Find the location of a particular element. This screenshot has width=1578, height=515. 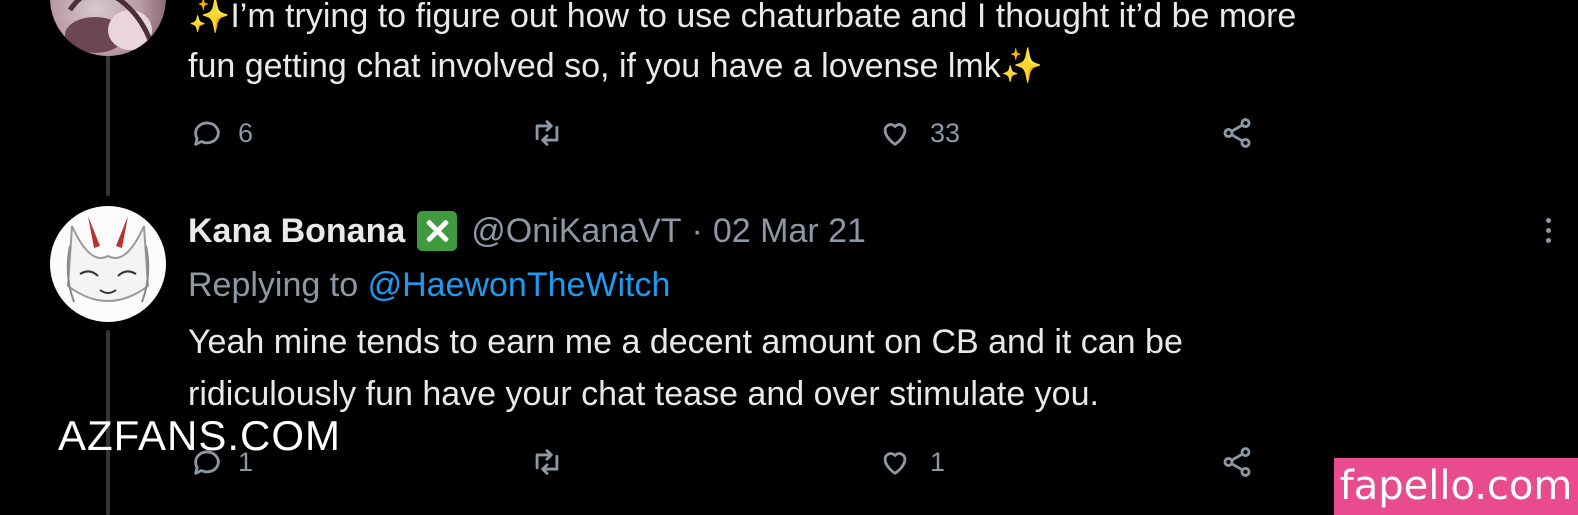

reply-icon is located at coordinates (207, 133).